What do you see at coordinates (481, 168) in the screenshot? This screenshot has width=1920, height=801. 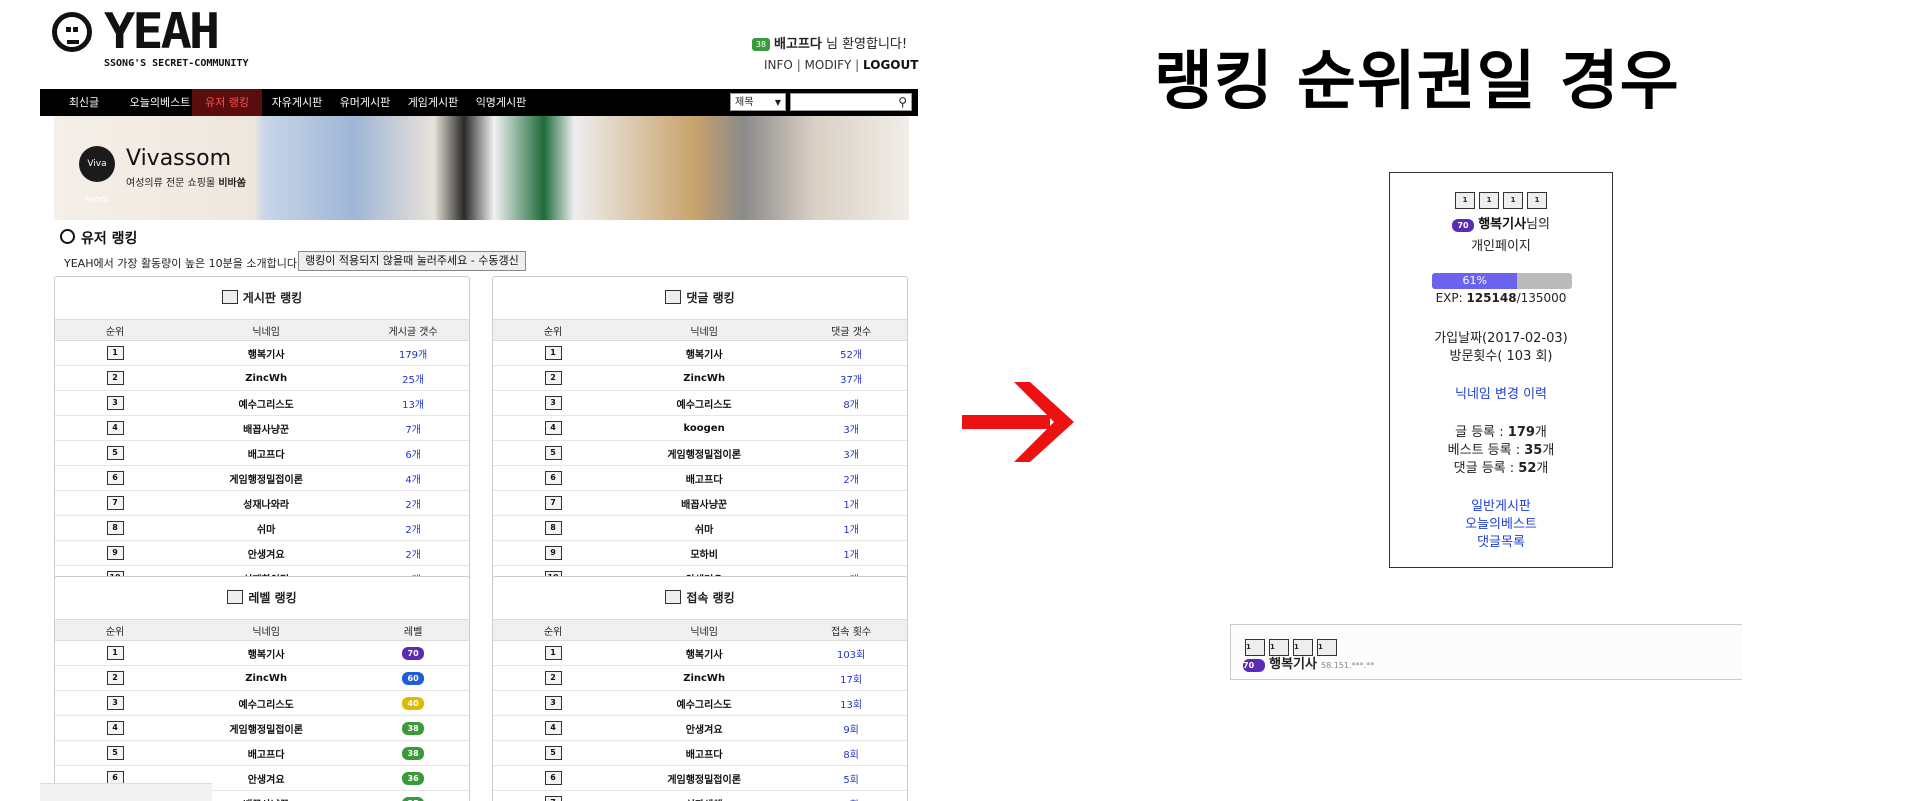 I see `ad-banner: Viva ssom Vivassom 여성의류 전문 쇼핑몰 비바쏨` at bounding box center [481, 168].